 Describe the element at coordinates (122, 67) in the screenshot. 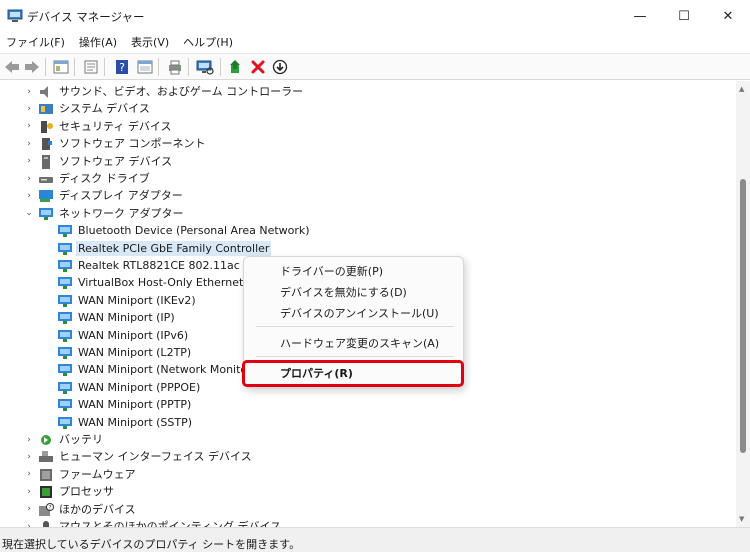

I see `help-button: ?` at that location.